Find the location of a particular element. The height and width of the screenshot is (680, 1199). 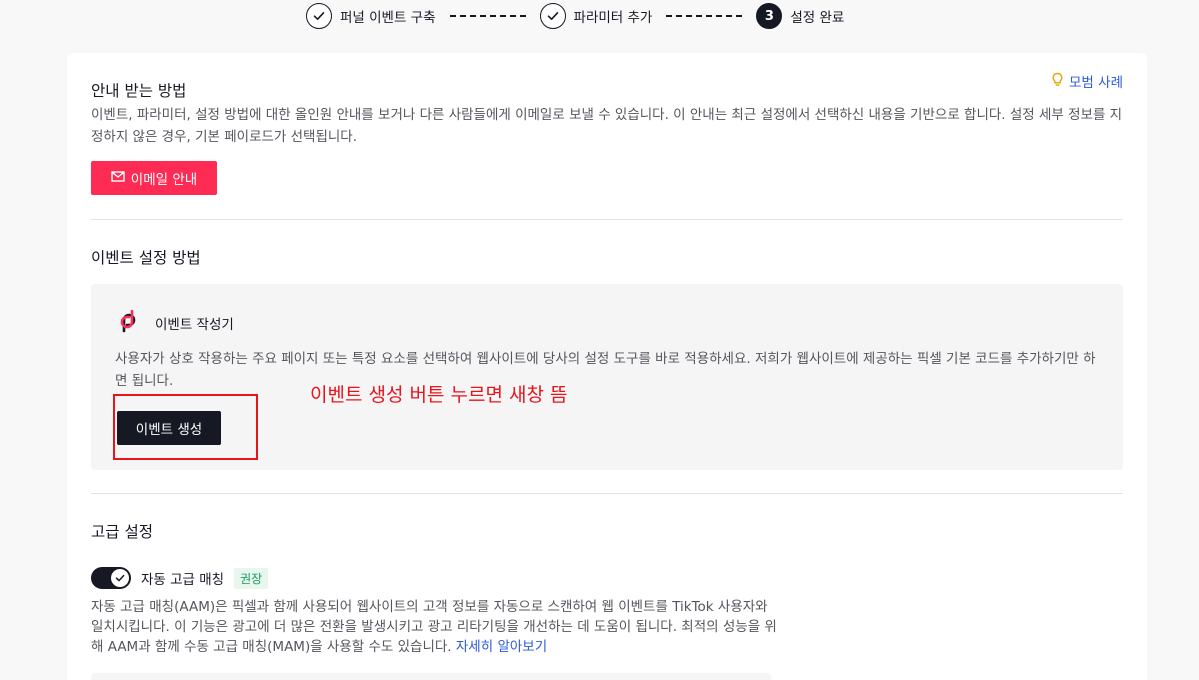

aam-toggle-row: 자동 고급 매칭 권장 is located at coordinates (180, 578).